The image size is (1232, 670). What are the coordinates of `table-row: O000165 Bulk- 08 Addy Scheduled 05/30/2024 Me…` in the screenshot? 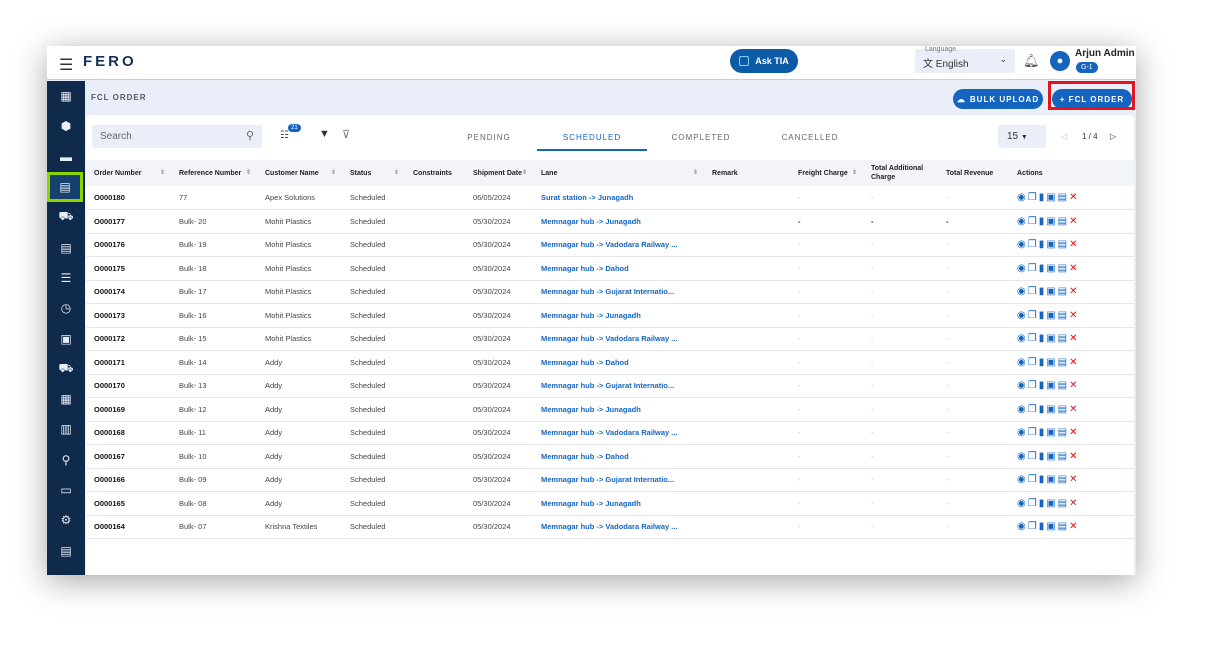 It's located at (610, 503).